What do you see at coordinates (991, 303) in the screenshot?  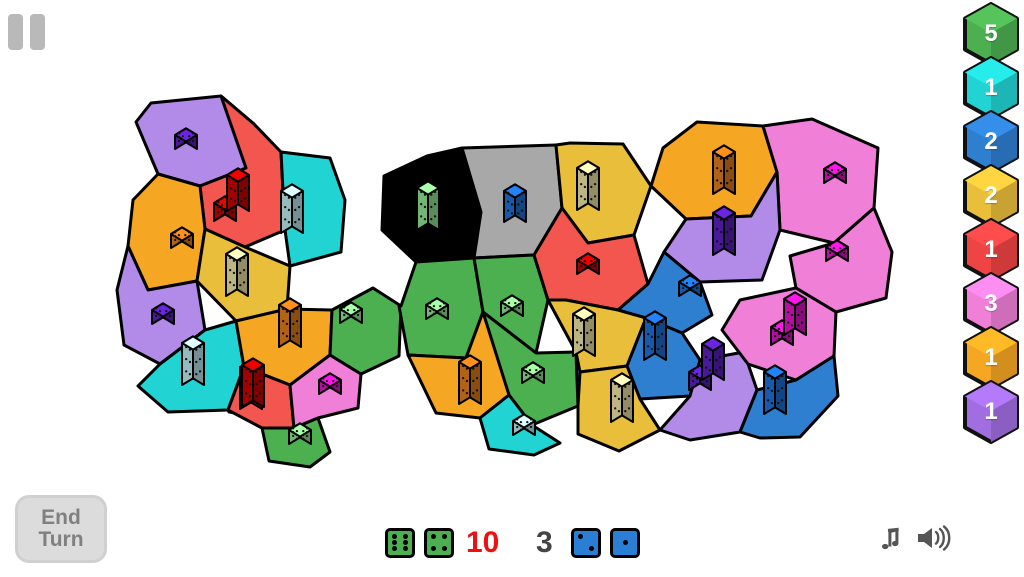 I see `reserve-hex-value: 3` at bounding box center [991, 303].